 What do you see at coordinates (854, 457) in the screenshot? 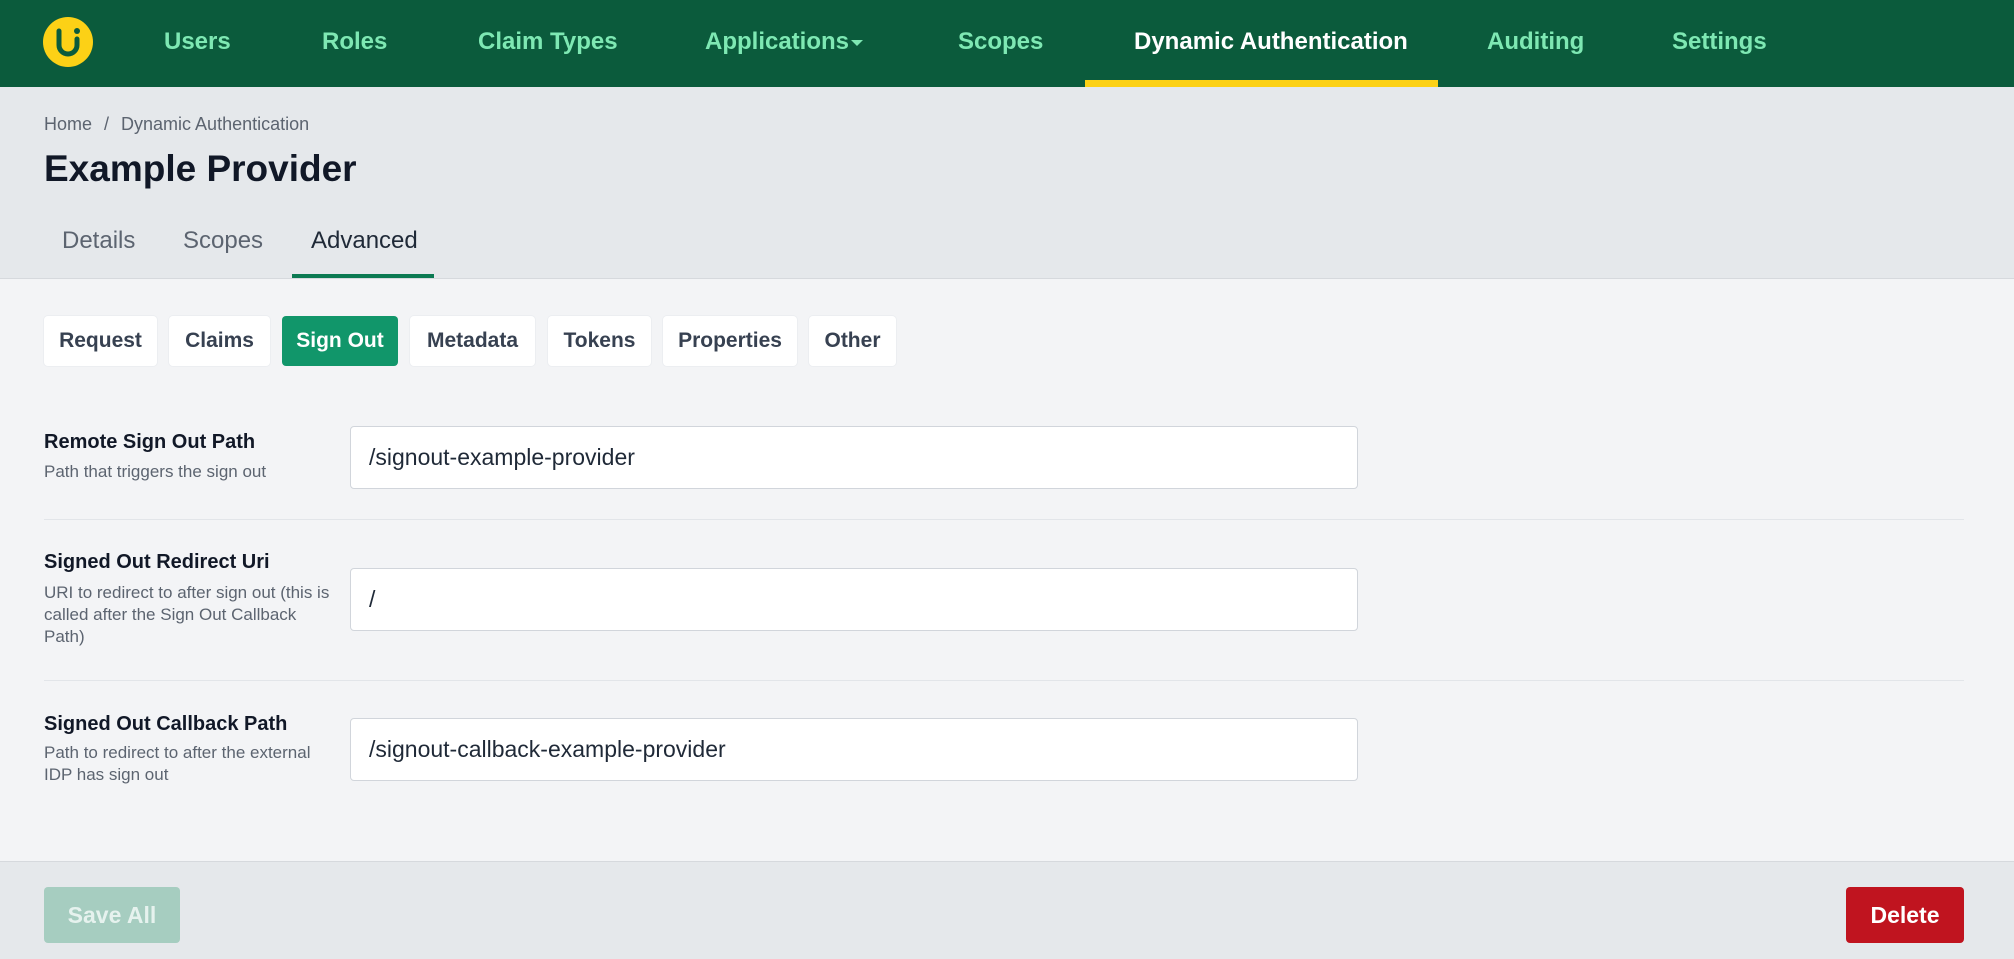
I see `remote-sign-out-path-input` at bounding box center [854, 457].